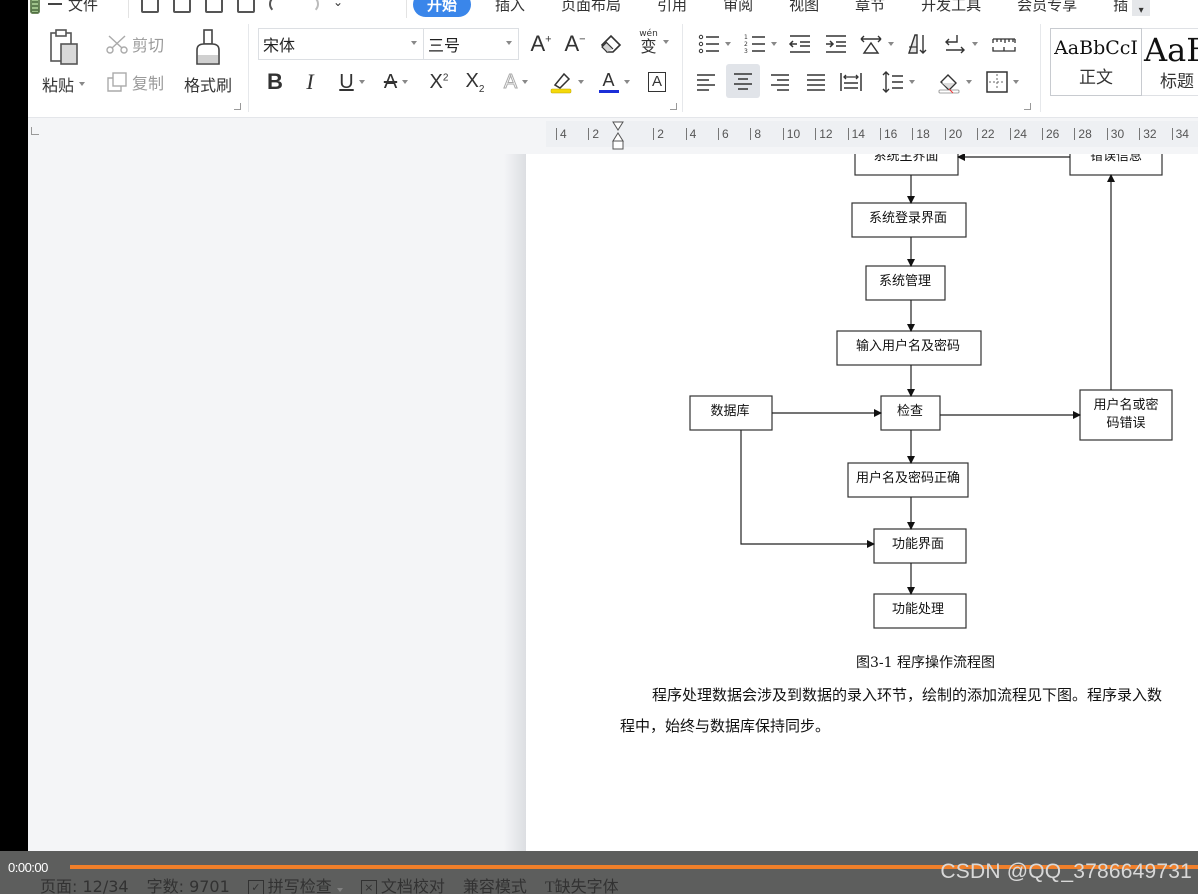  I want to click on line-spacing-icon, so click(892, 82).